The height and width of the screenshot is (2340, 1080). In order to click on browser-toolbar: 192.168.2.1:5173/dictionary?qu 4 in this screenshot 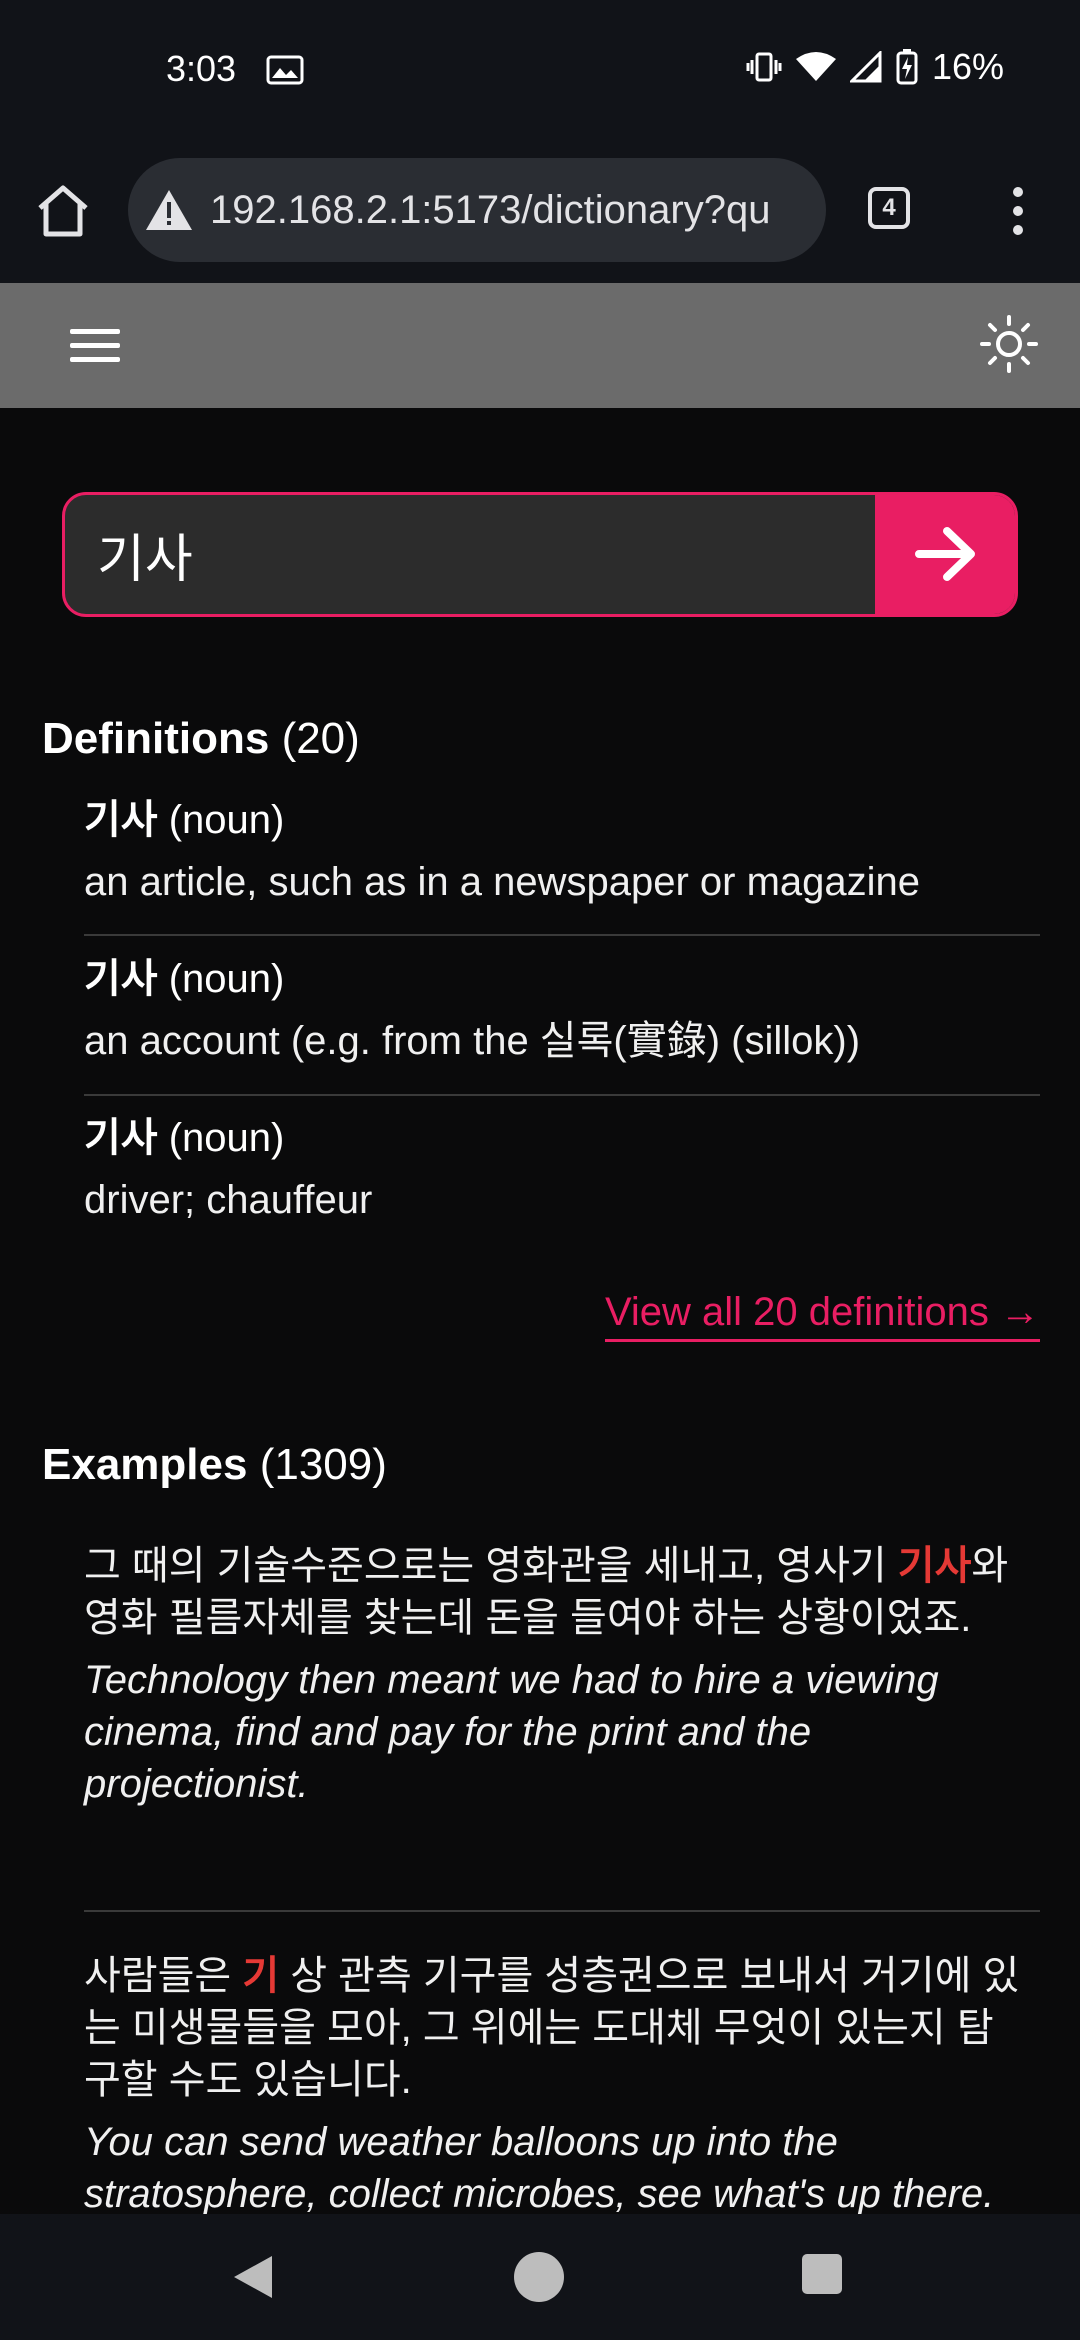, I will do `click(540, 211)`.